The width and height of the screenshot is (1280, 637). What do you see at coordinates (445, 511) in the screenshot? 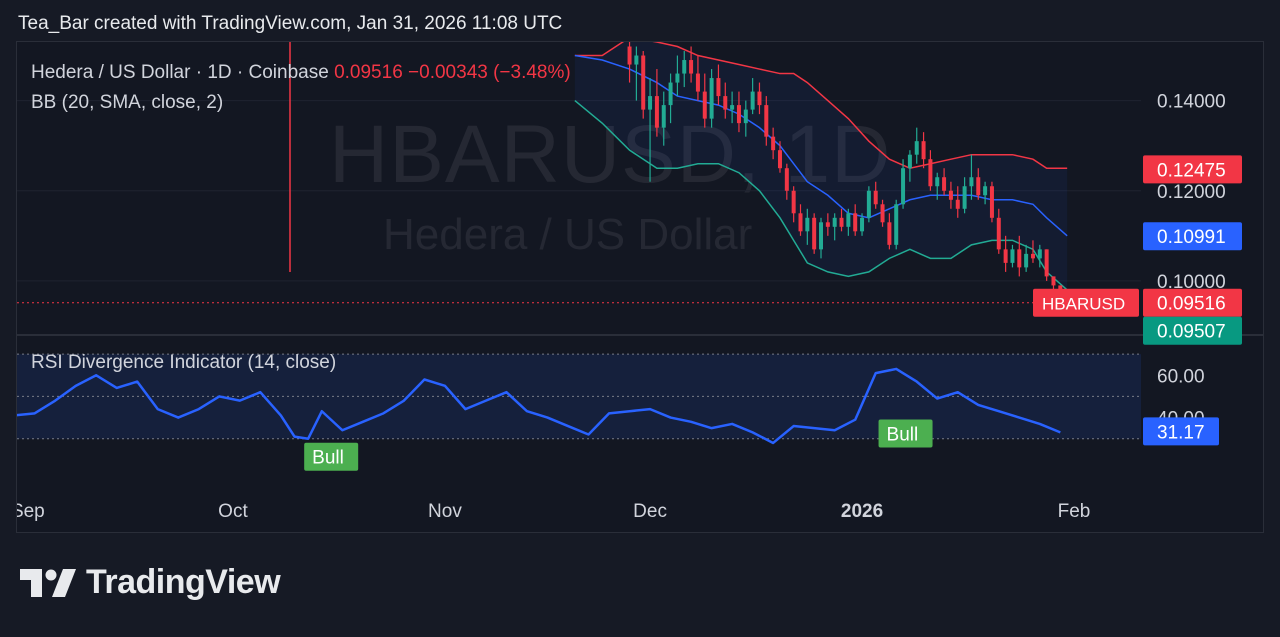
I see `time-tick-label-2: Nov` at bounding box center [445, 511].